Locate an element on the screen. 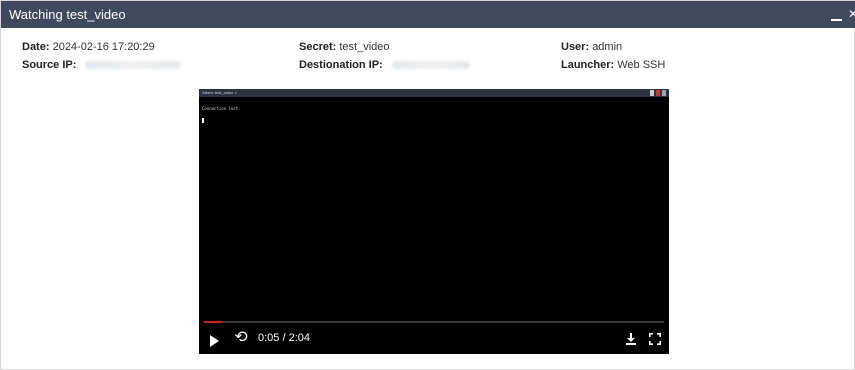  time-display: 0:05 / 2:04 is located at coordinates (284, 338).